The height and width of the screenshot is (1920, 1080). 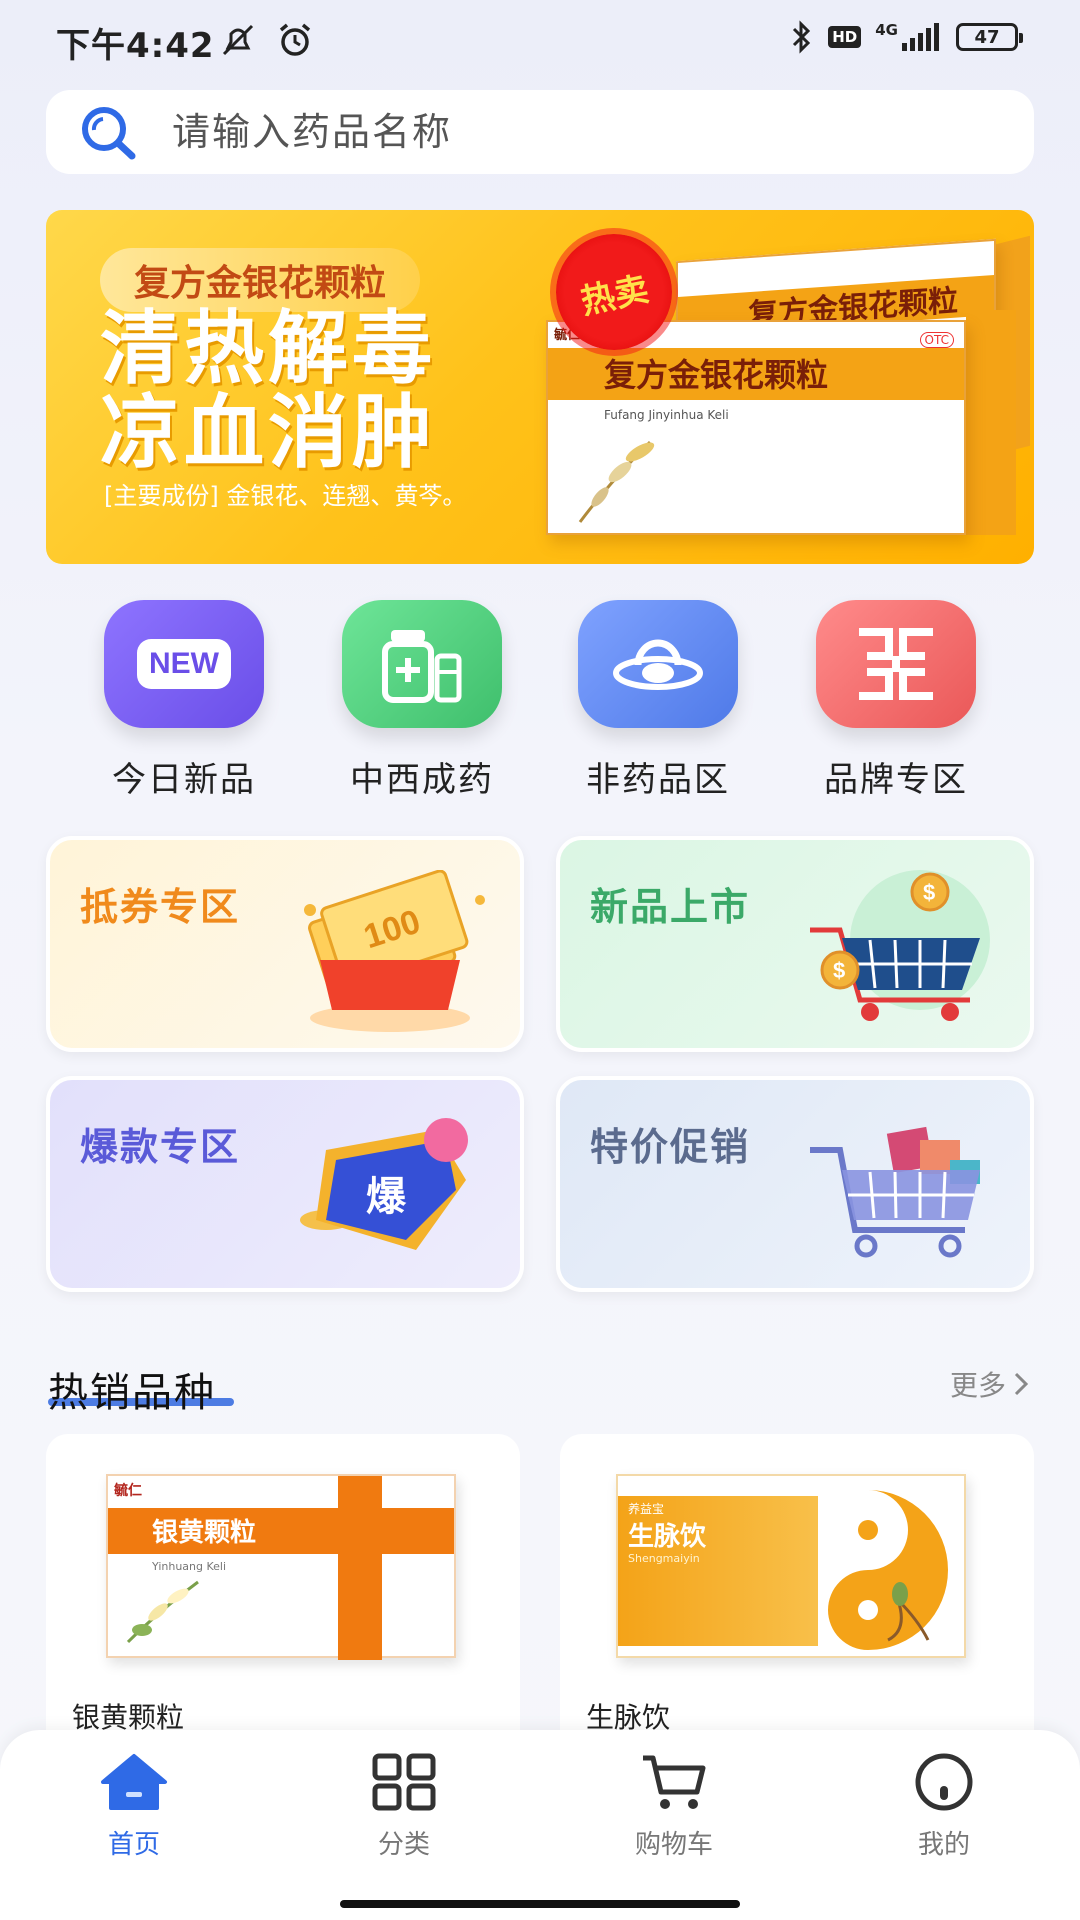 I want to click on nav-label: 我的, so click(x=943, y=1845).